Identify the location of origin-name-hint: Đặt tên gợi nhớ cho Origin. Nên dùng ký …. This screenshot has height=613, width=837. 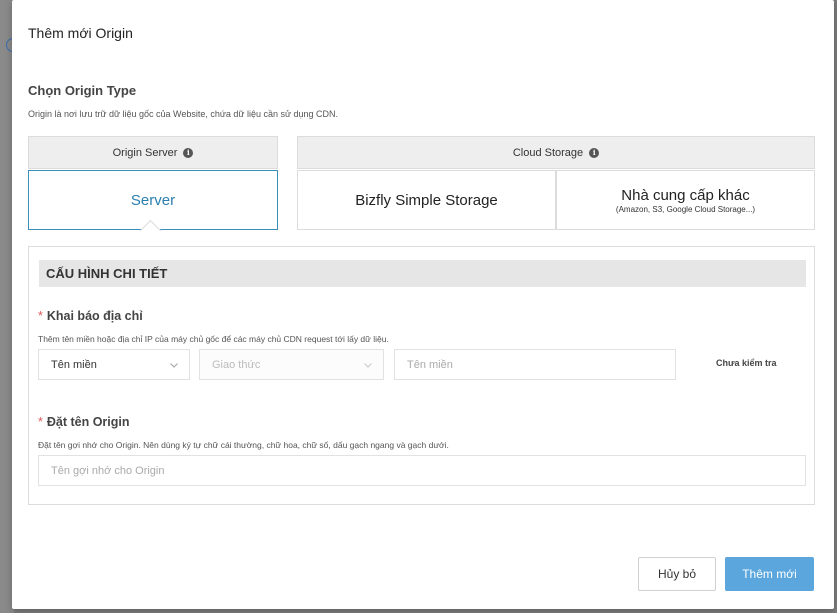
(243, 445).